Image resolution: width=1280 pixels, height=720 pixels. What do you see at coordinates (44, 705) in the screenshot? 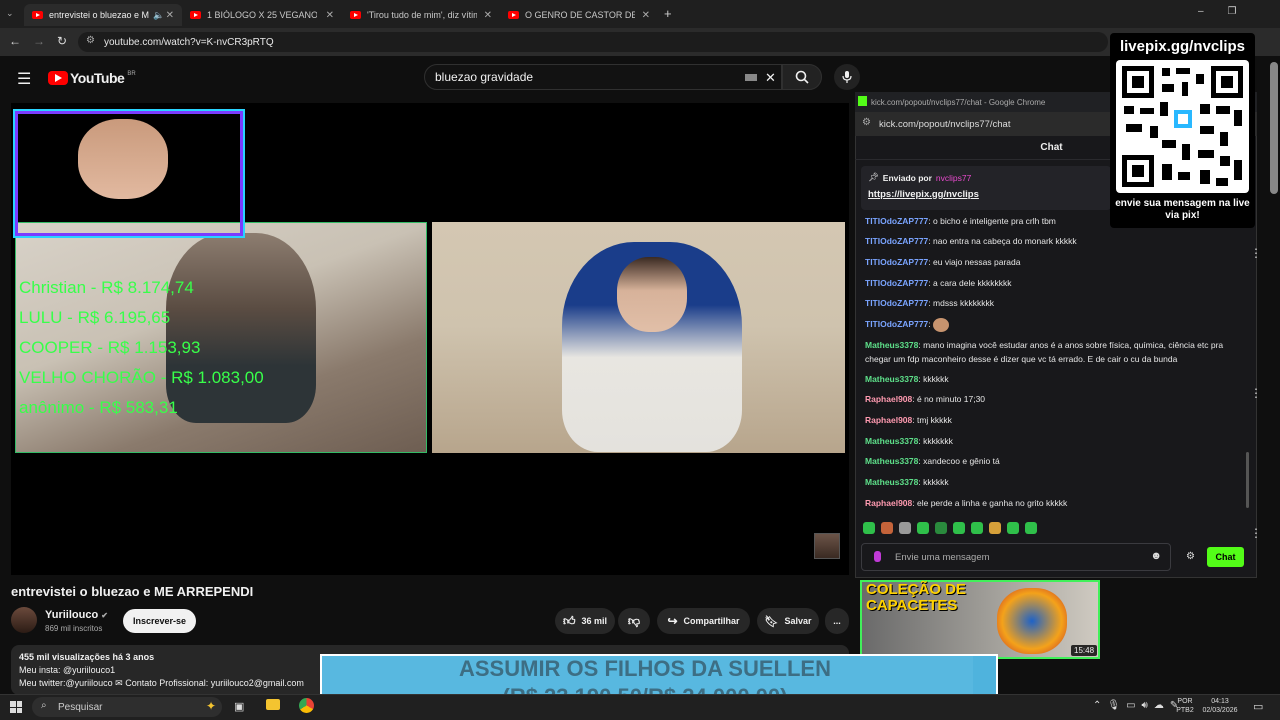
I see `search-icon: ⌕` at bounding box center [44, 705].